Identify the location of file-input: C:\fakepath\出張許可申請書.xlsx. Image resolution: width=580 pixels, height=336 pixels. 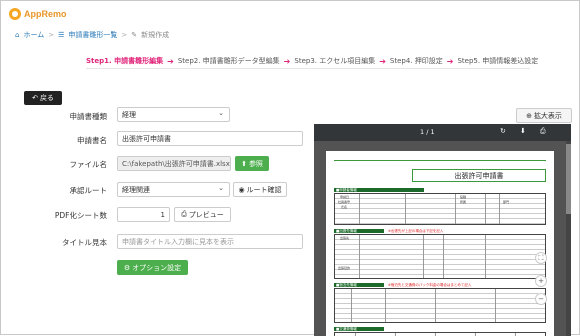
(174, 163).